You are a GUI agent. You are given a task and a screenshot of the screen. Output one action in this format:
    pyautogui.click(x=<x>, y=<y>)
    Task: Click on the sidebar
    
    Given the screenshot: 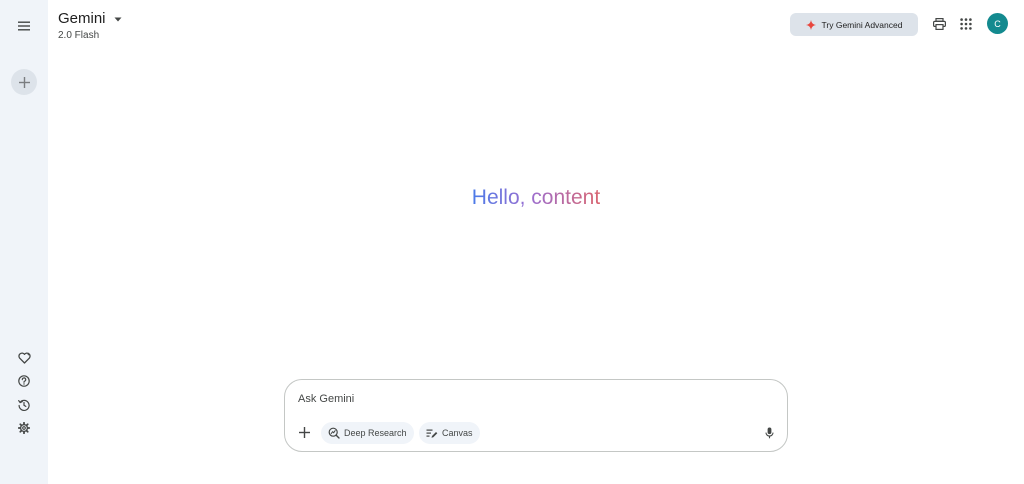 What is the action you would take?
    pyautogui.click(x=24, y=242)
    